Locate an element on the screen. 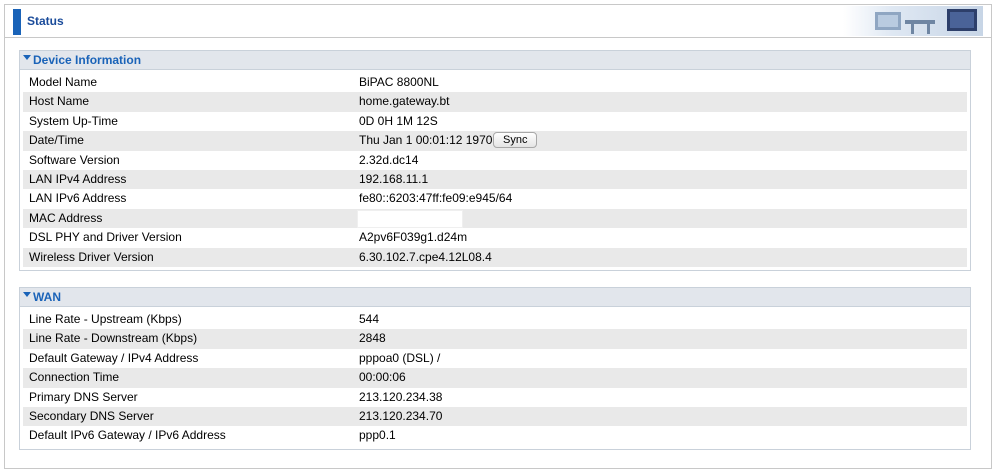 Image resolution: width=998 pixels, height=473 pixels. row-value: 0D 0H 1M 12S is located at coordinates (398, 120).